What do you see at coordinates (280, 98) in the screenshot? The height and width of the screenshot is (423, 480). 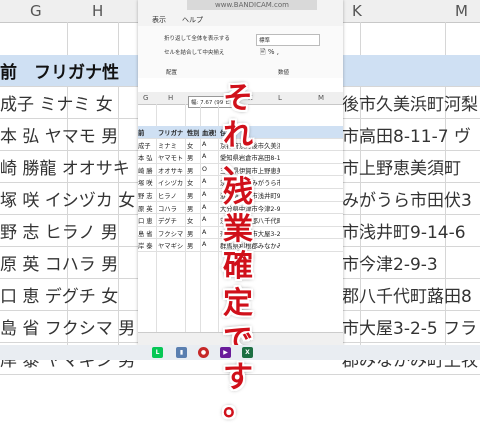 I see `column-header-l: L` at bounding box center [280, 98].